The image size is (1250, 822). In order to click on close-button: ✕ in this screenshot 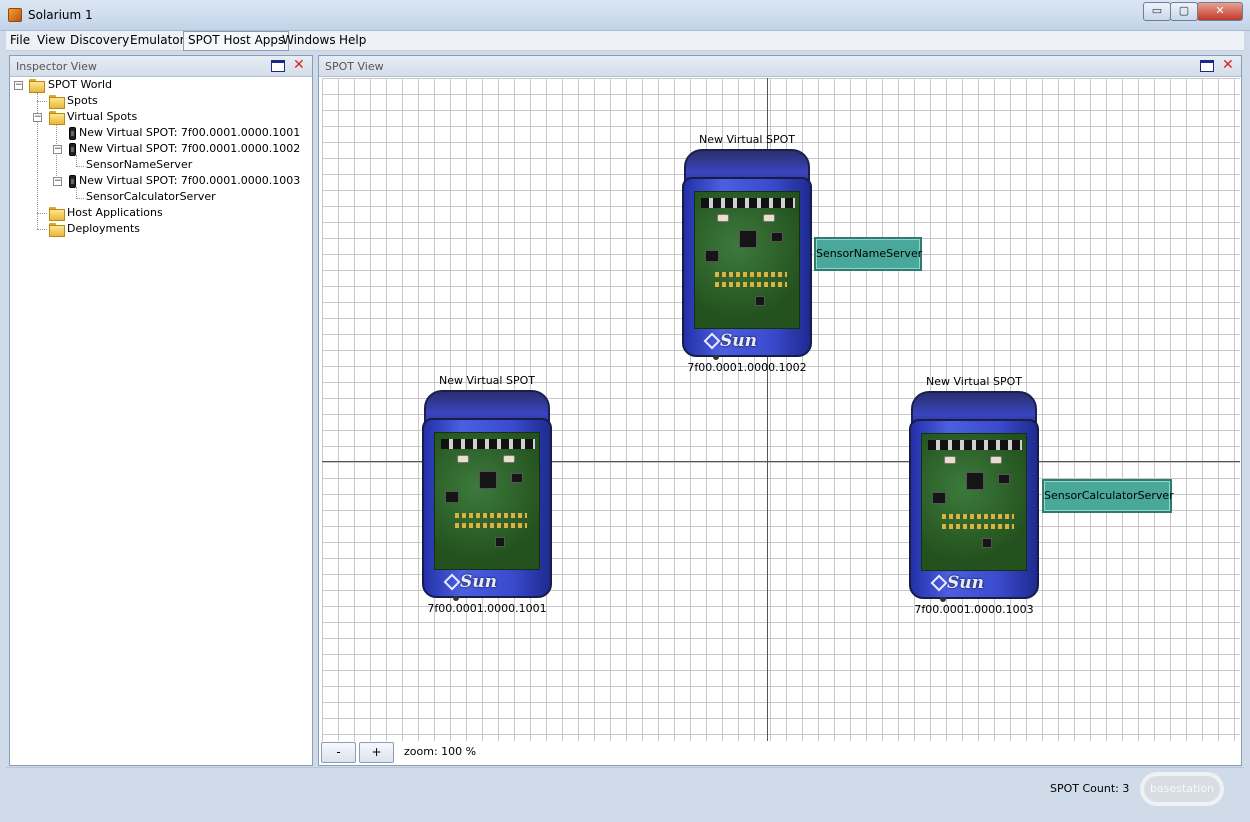, I will do `click(1220, 11)`.